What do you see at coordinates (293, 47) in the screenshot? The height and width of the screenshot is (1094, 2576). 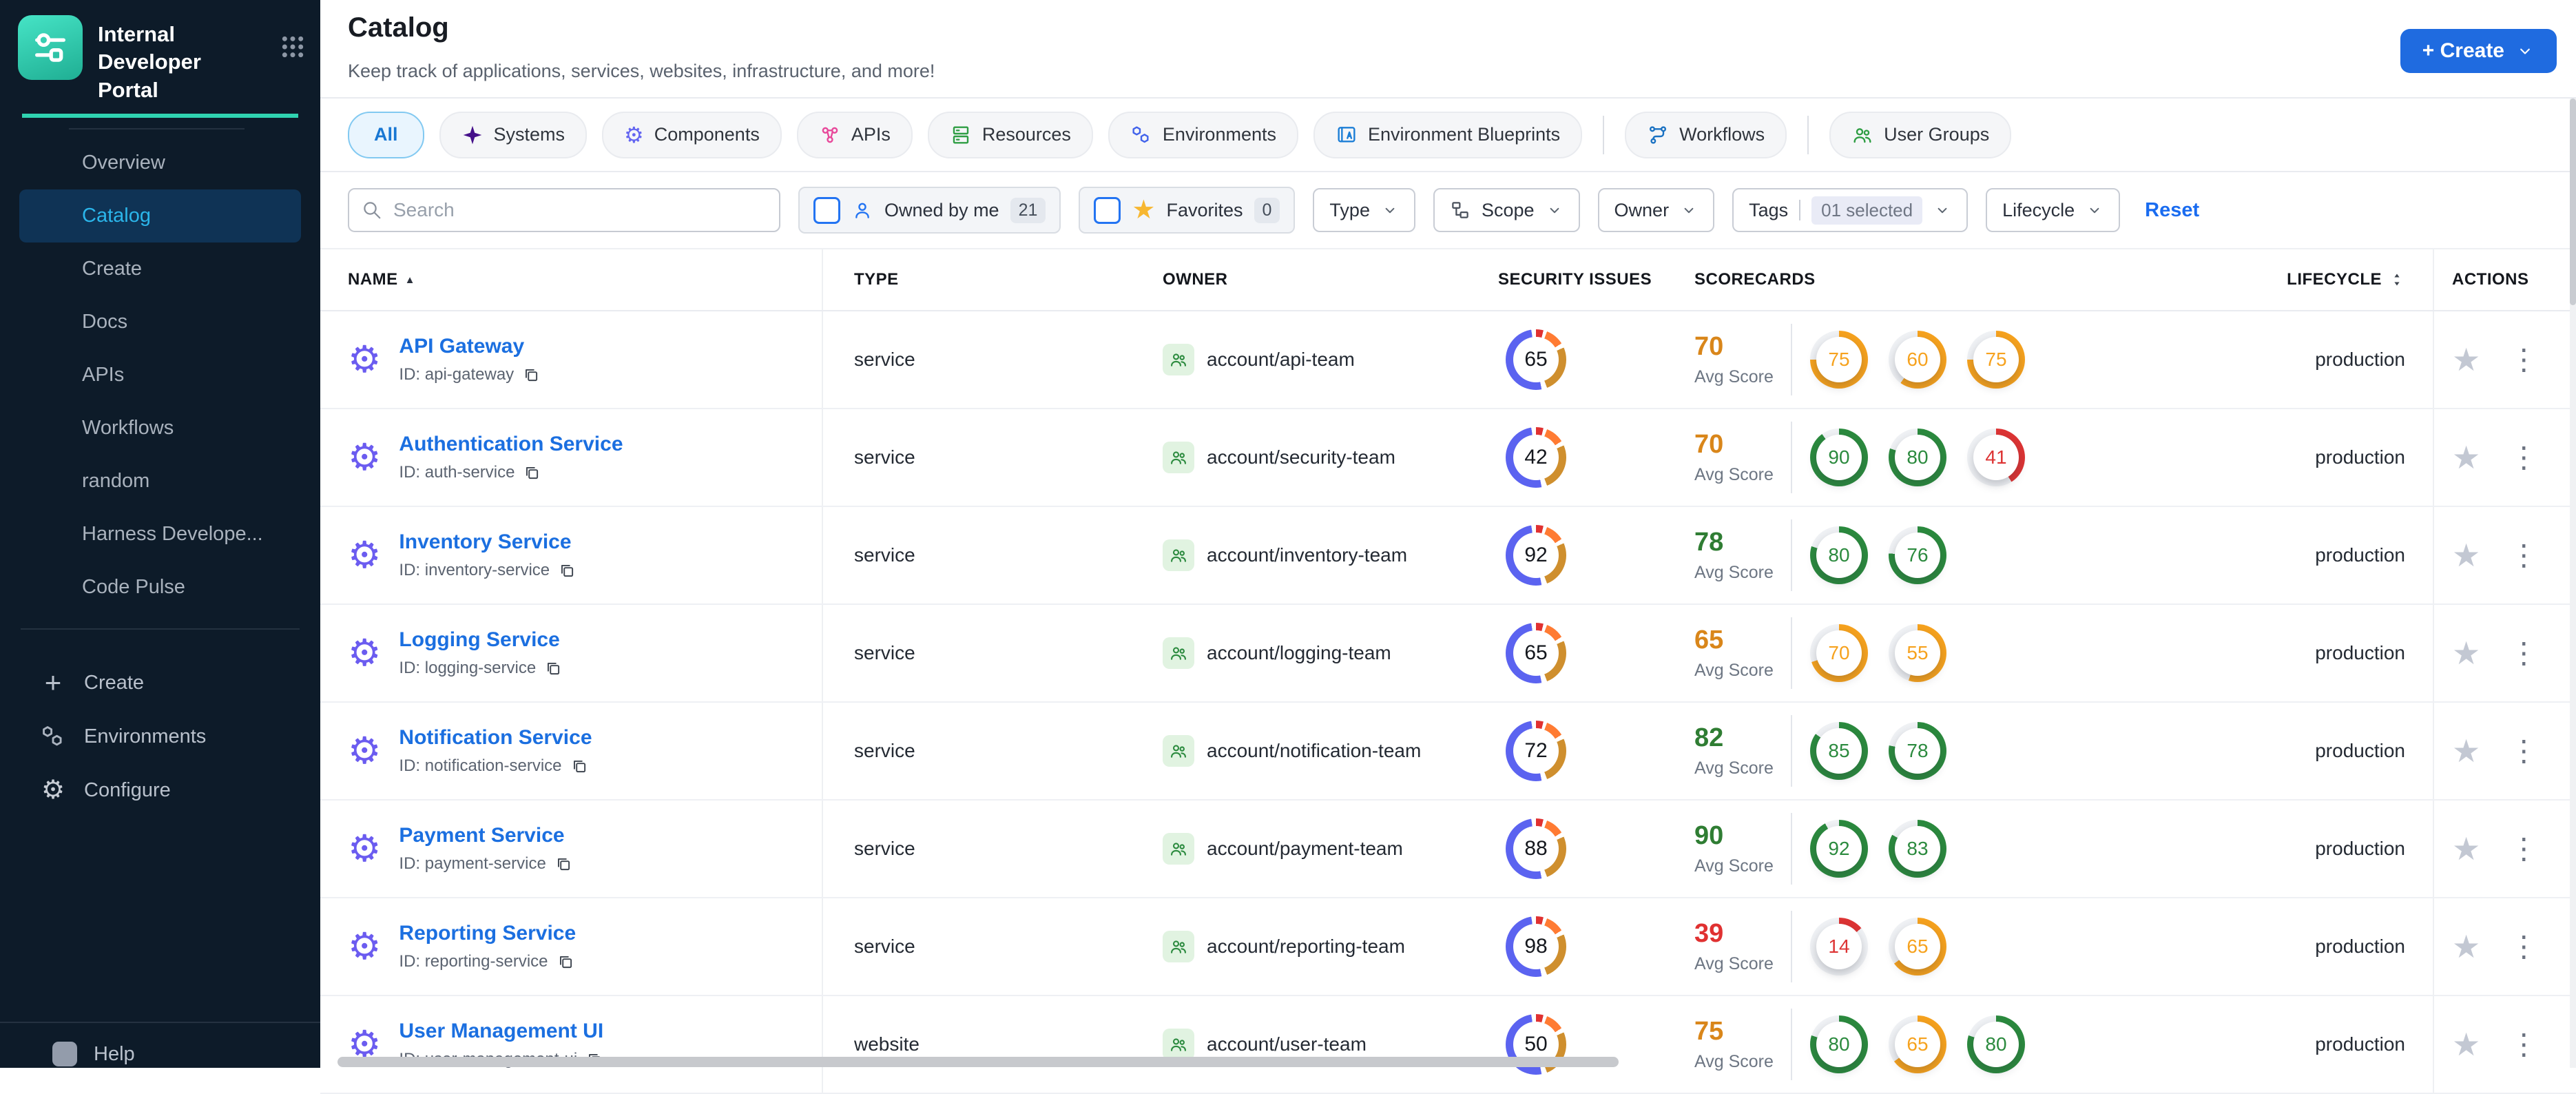 I see `app-grid-icon` at bounding box center [293, 47].